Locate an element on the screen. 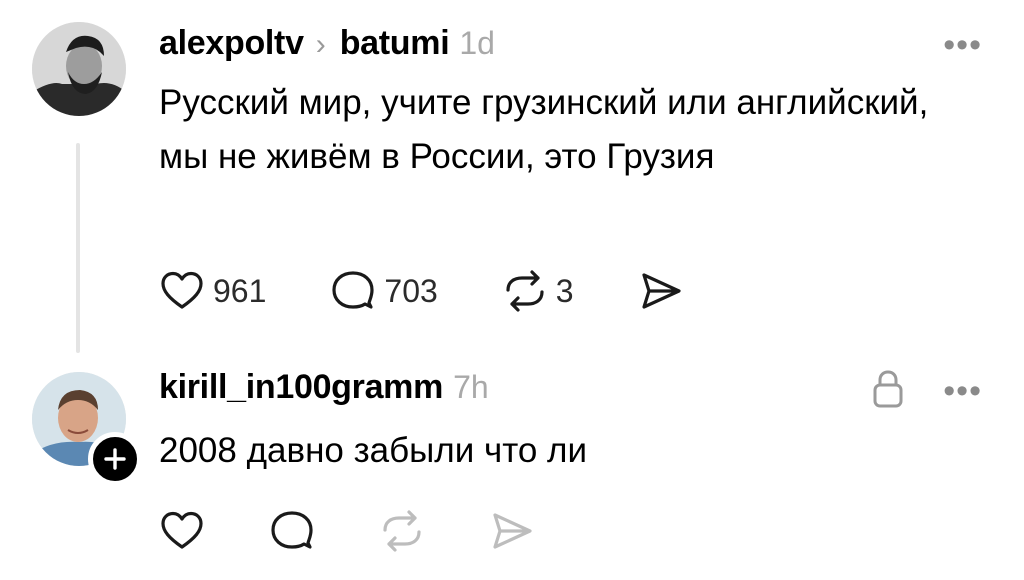 Image resolution: width=1024 pixels, height=580 pixels. action-bar is located at coordinates (347, 531).